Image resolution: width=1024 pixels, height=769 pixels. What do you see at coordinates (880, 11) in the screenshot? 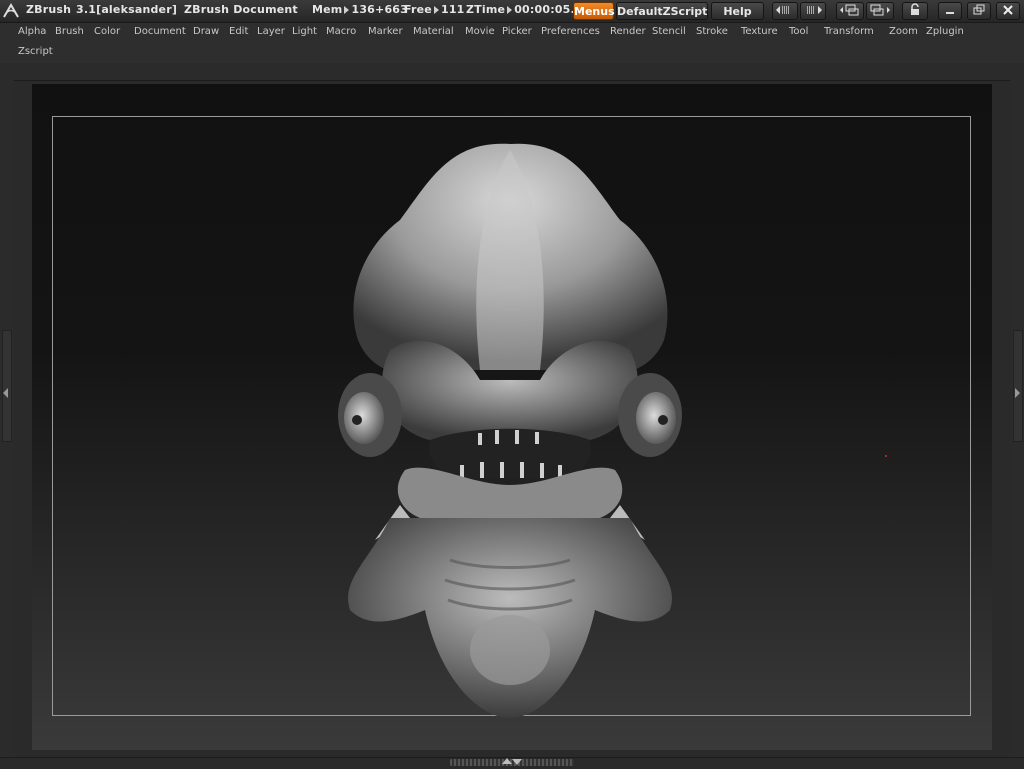
I see `layout-2-icon` at bounding box center [880, 11].